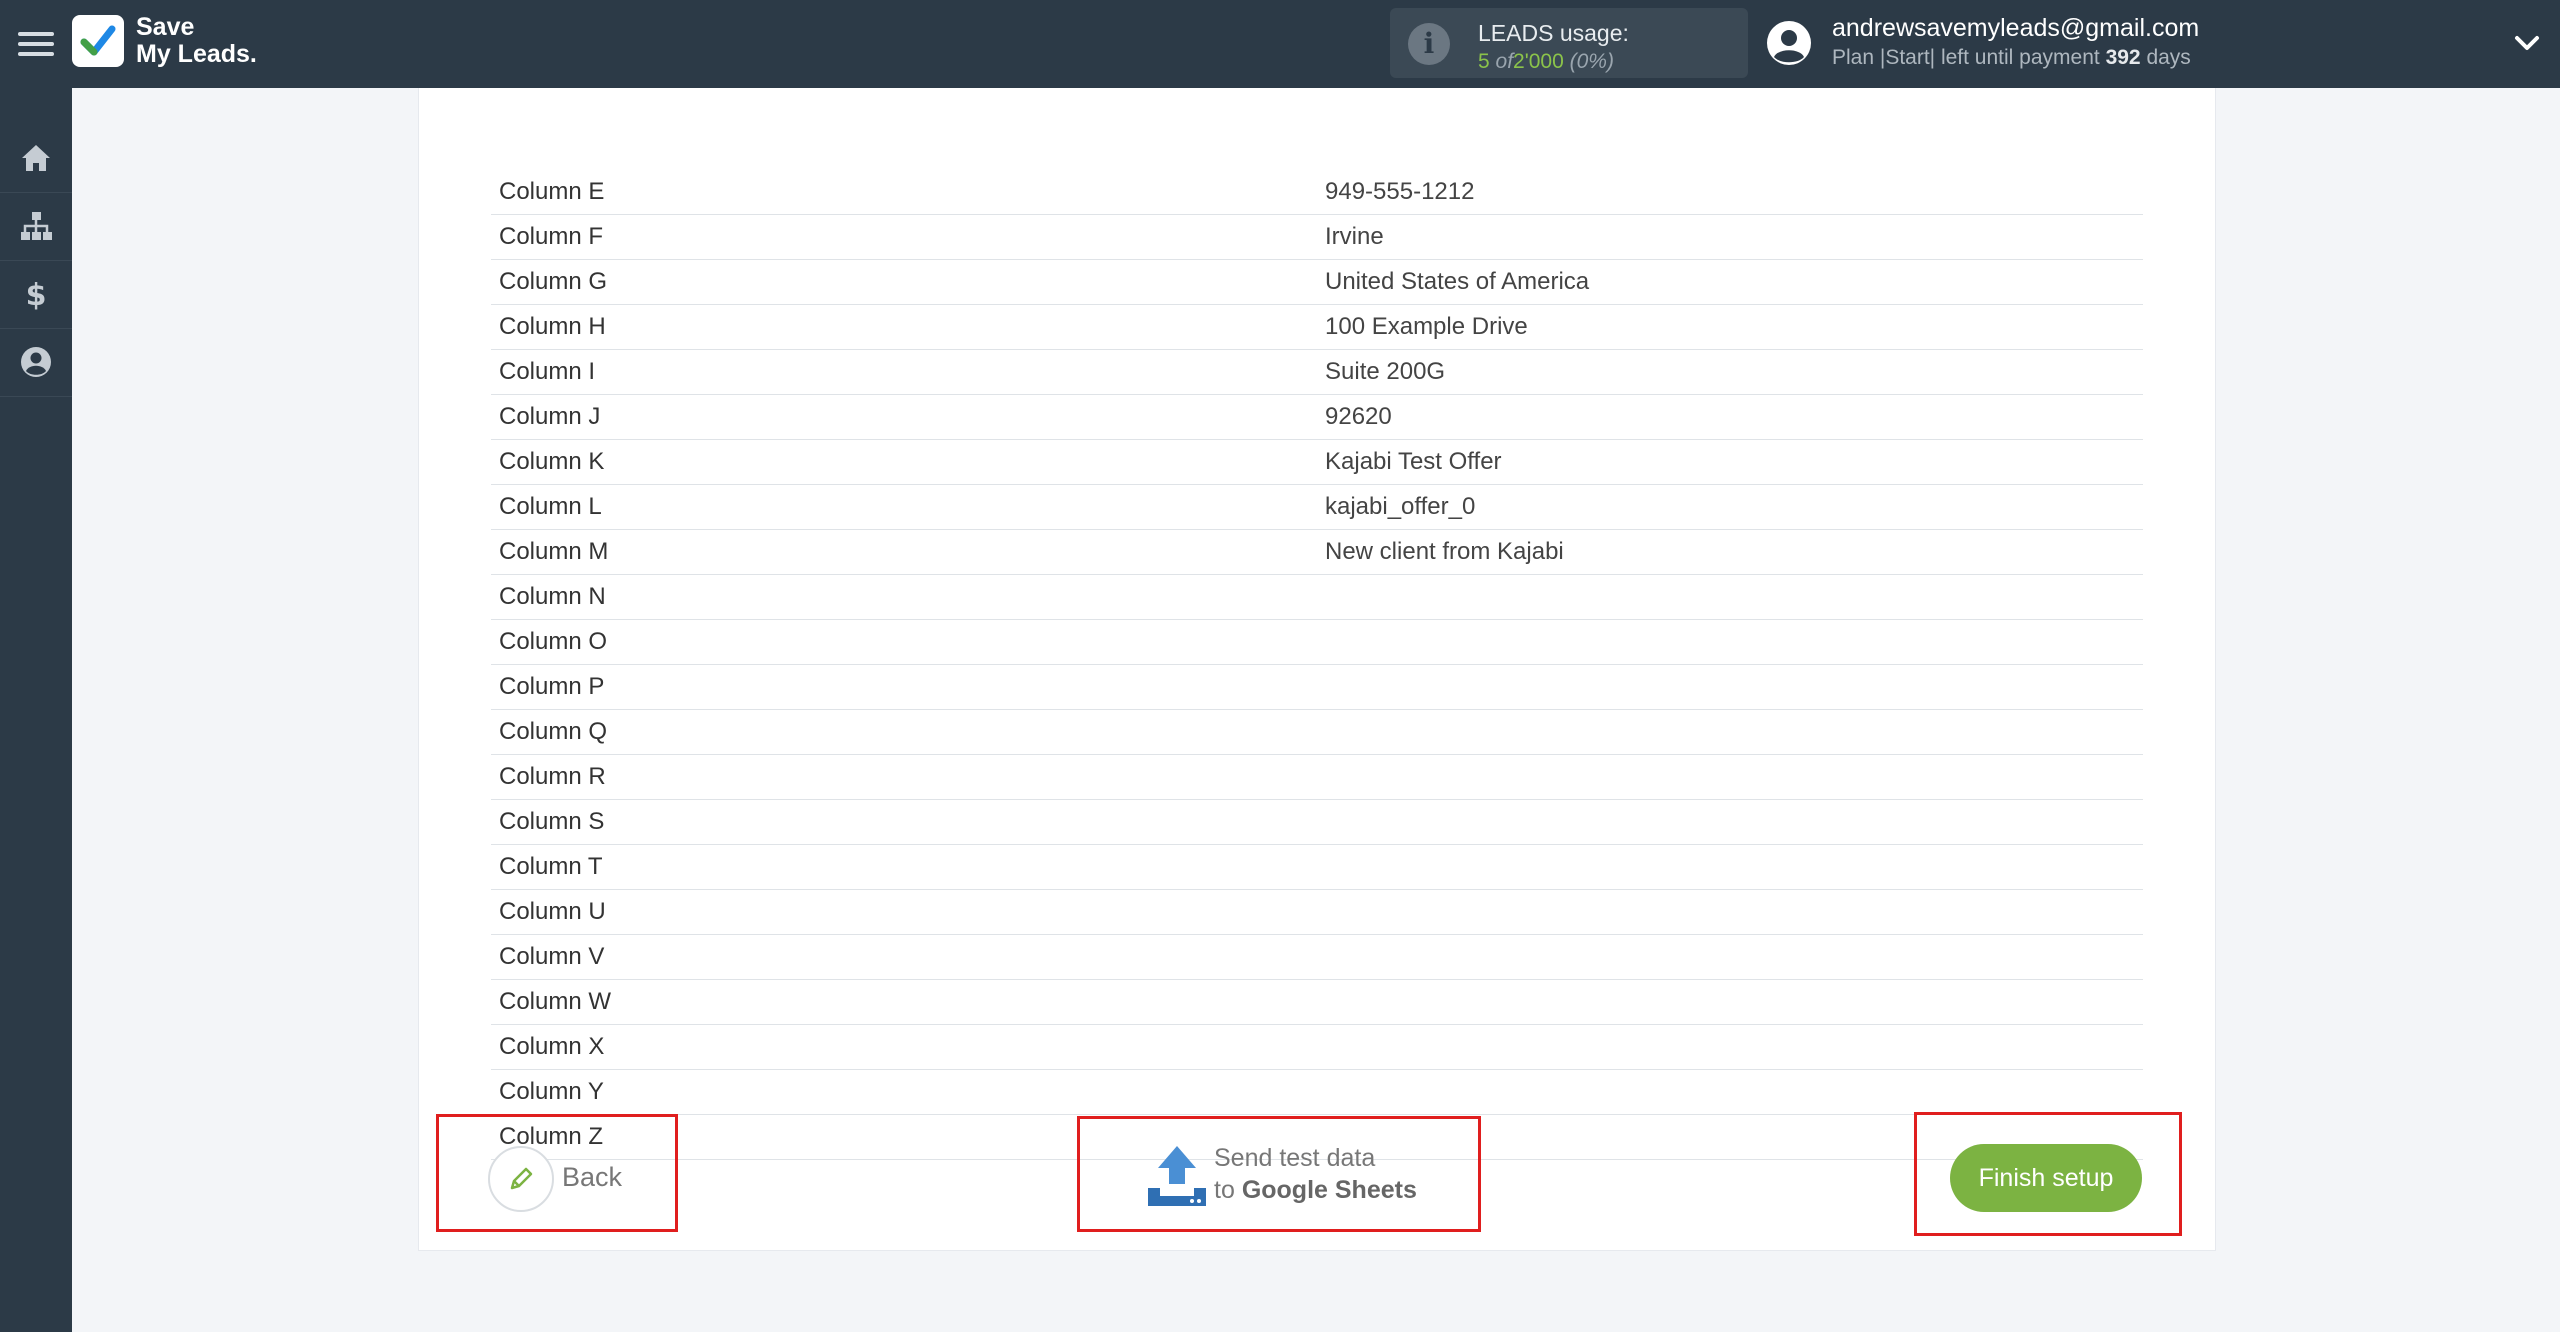 This screenshot has height=1332, width=2560. What do you see at coordinates (1429, 44) in the screenshot?
I see `info-icon: i` at bounding box center [1429, 44].